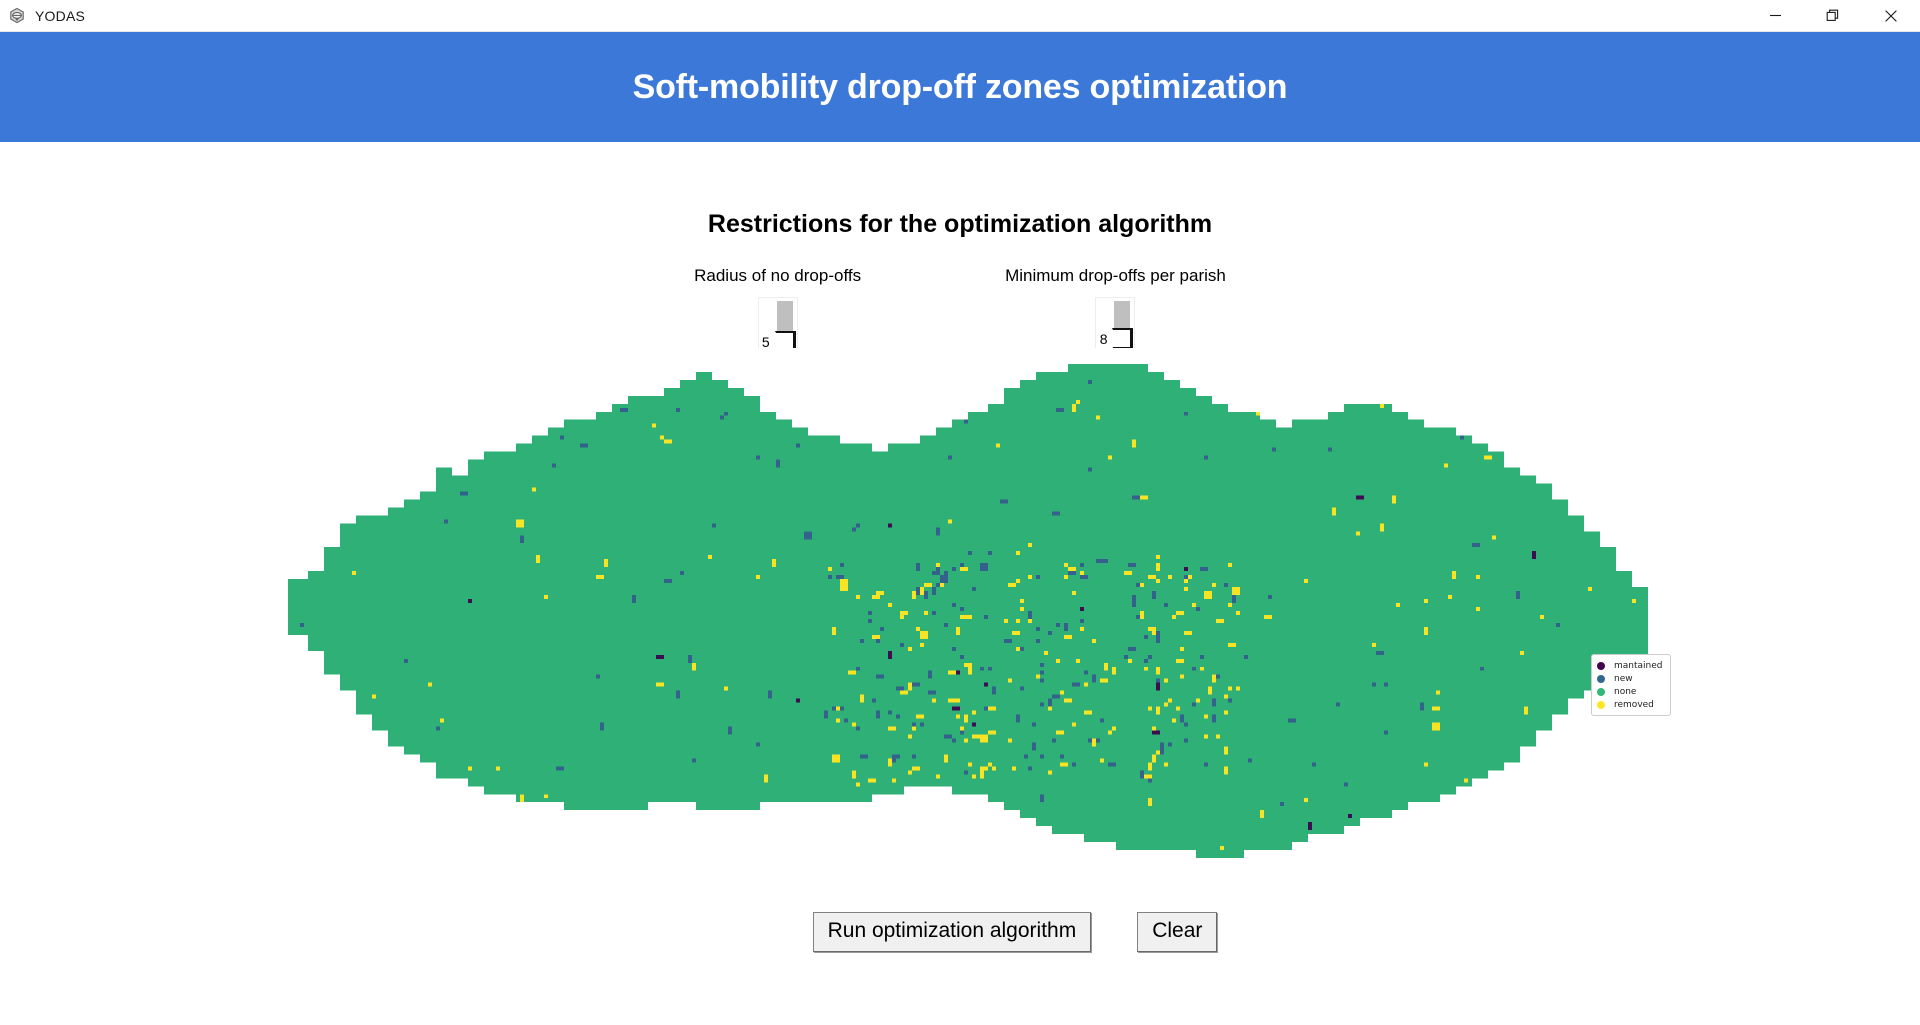 This screenshot has height=1025, width=1920. Describe the element at coordinates (1891, 16) in the screenshot. I see `close-button` at that location.